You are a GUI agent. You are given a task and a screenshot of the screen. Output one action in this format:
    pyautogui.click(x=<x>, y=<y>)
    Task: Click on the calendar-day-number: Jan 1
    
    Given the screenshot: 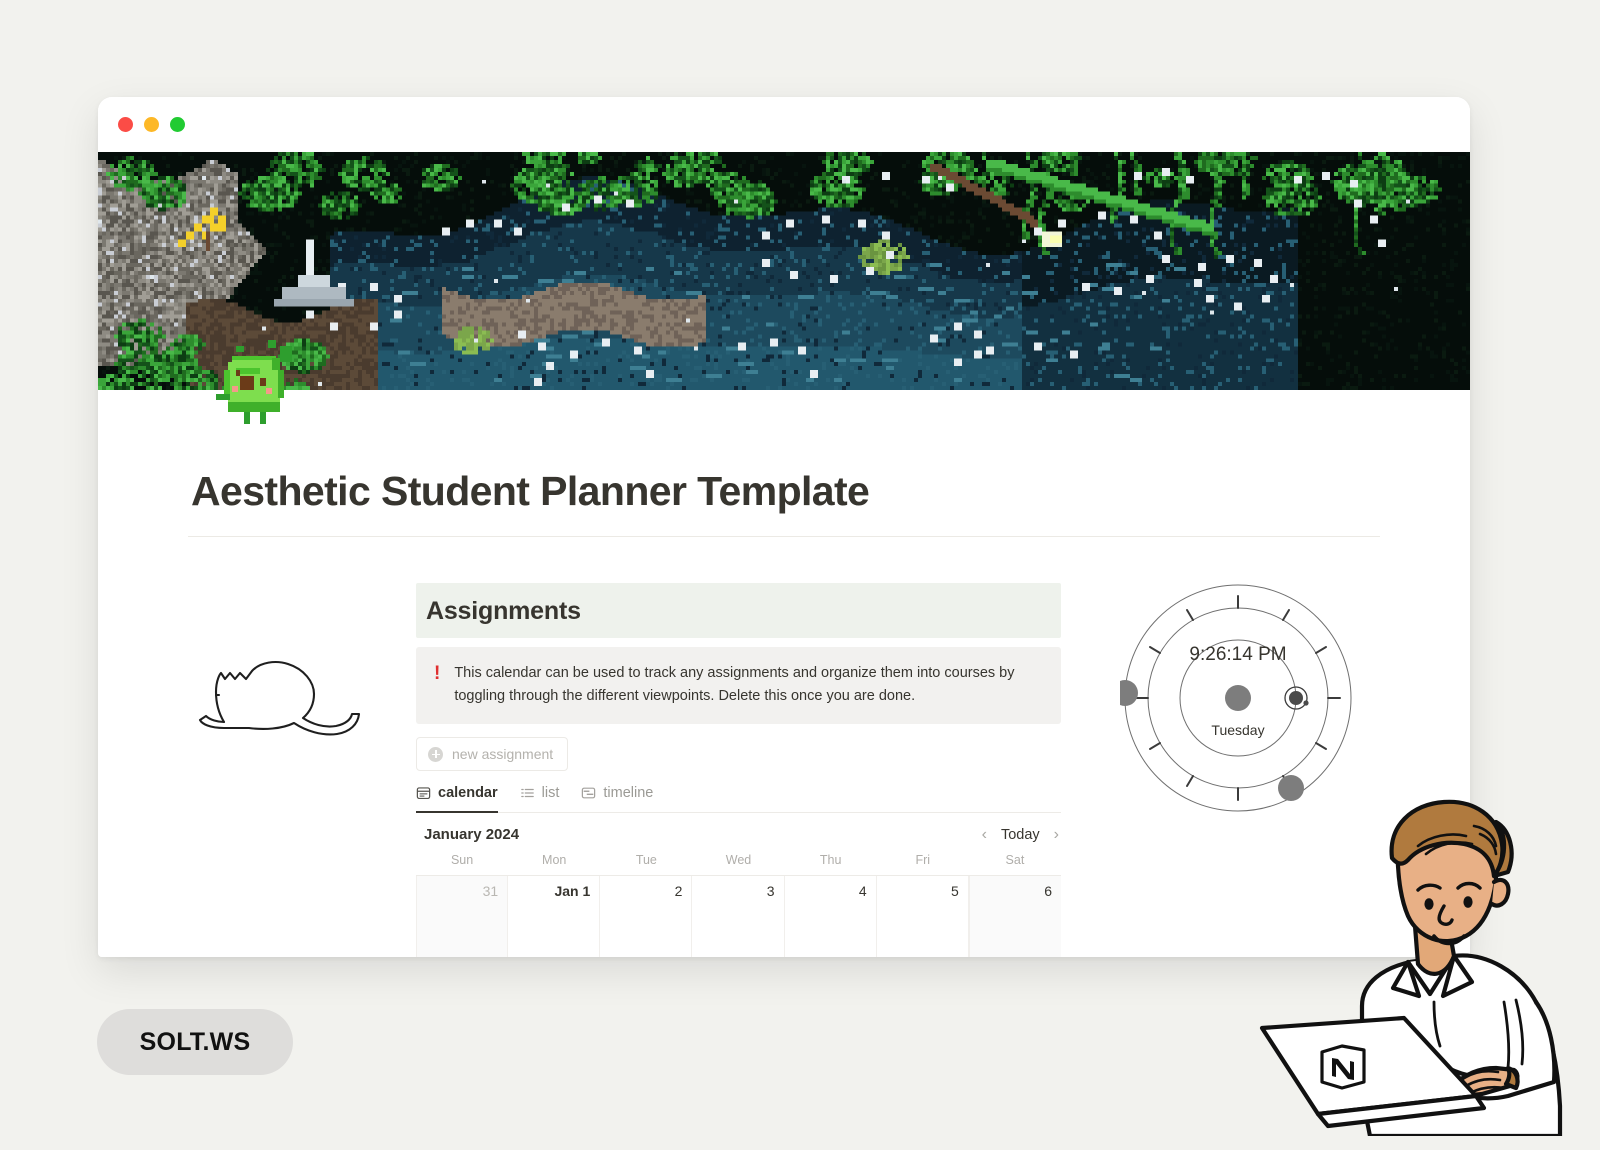 What is the action you would take?
    pyautogui.click(x=572, y=891)
    